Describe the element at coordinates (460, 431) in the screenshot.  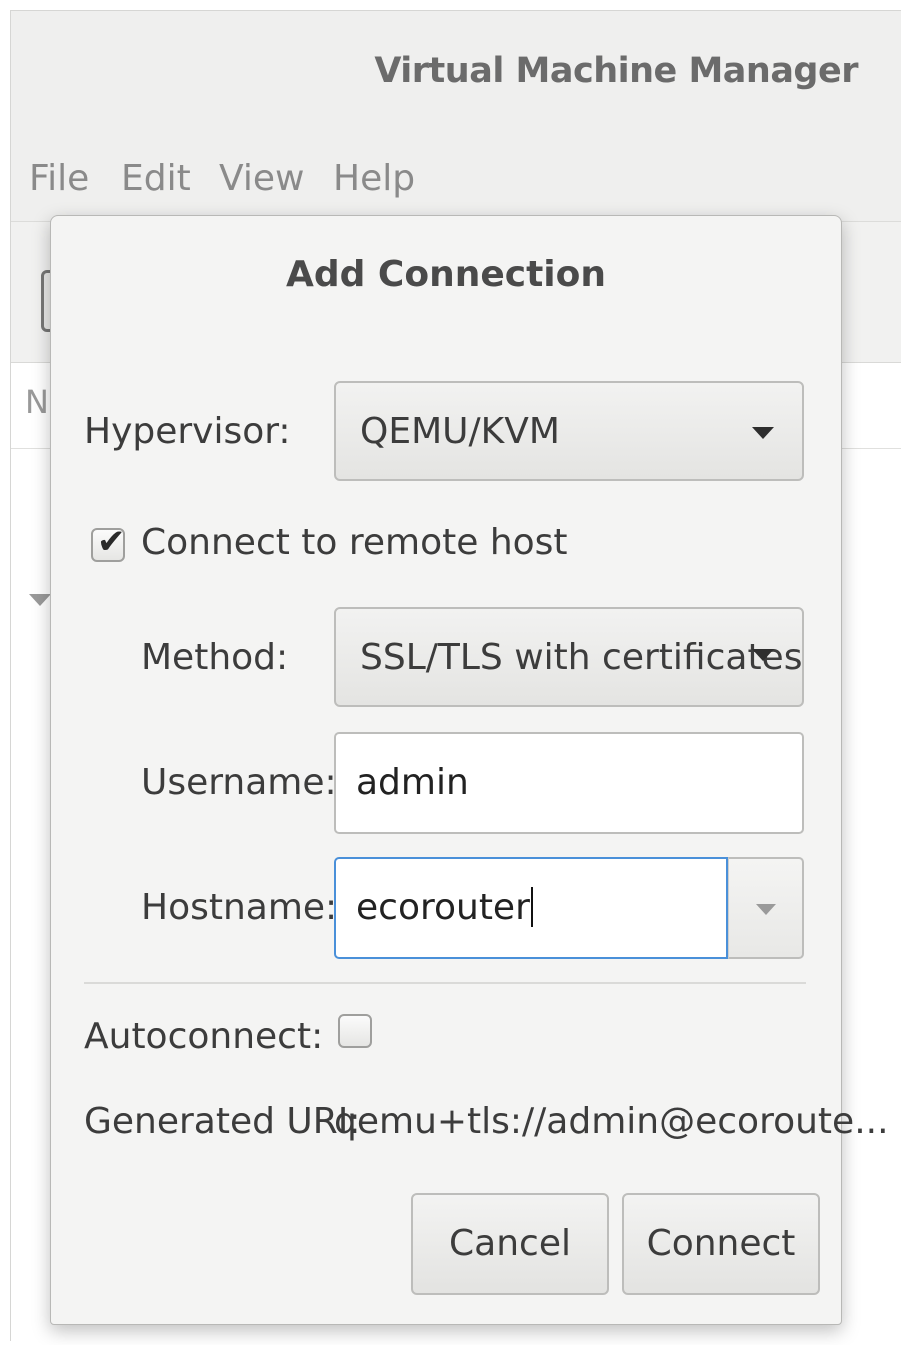
I see `hypervisor-value: QEMU/KVM` at that location.